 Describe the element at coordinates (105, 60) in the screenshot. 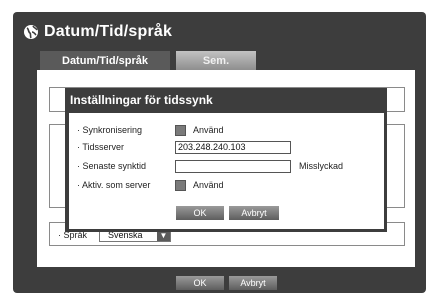

I see `tab-date-time-language: Datum/Tid/språk` at that location.